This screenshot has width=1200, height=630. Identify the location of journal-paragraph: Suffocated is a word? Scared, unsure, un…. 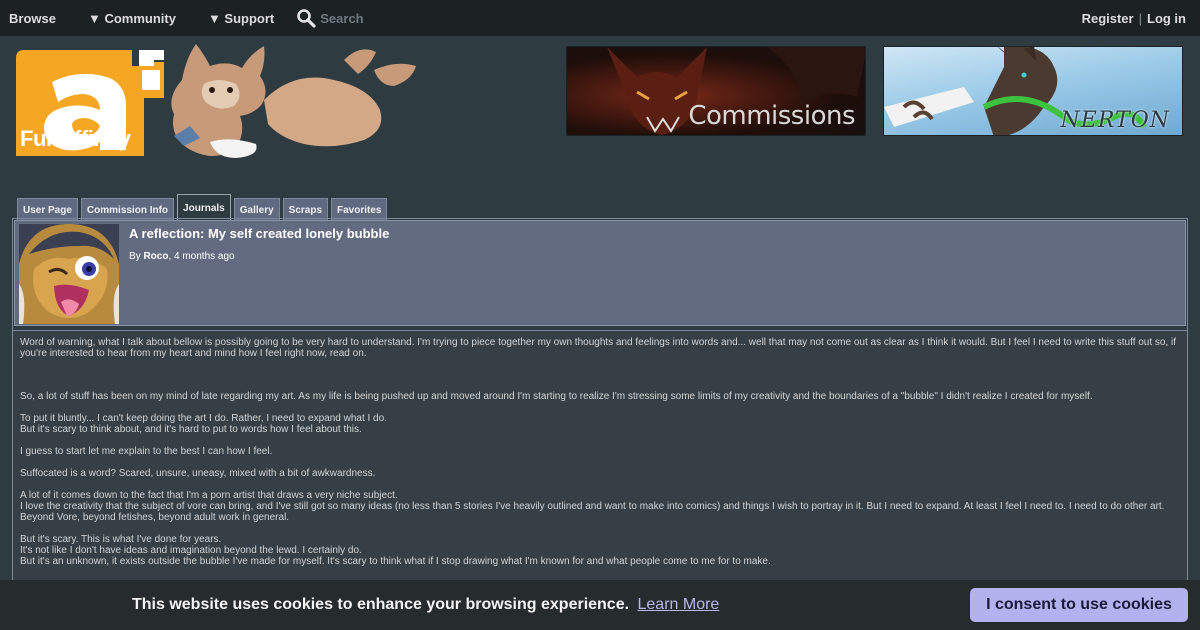
(198, 473).